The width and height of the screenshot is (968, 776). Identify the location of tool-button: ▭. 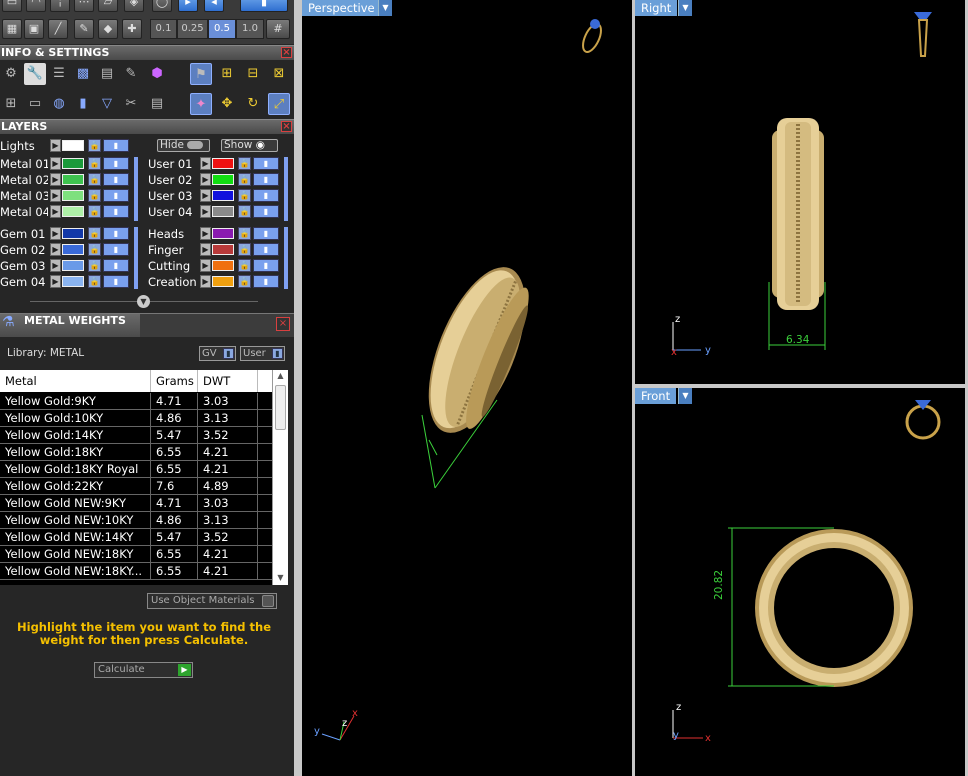
(12, 6).